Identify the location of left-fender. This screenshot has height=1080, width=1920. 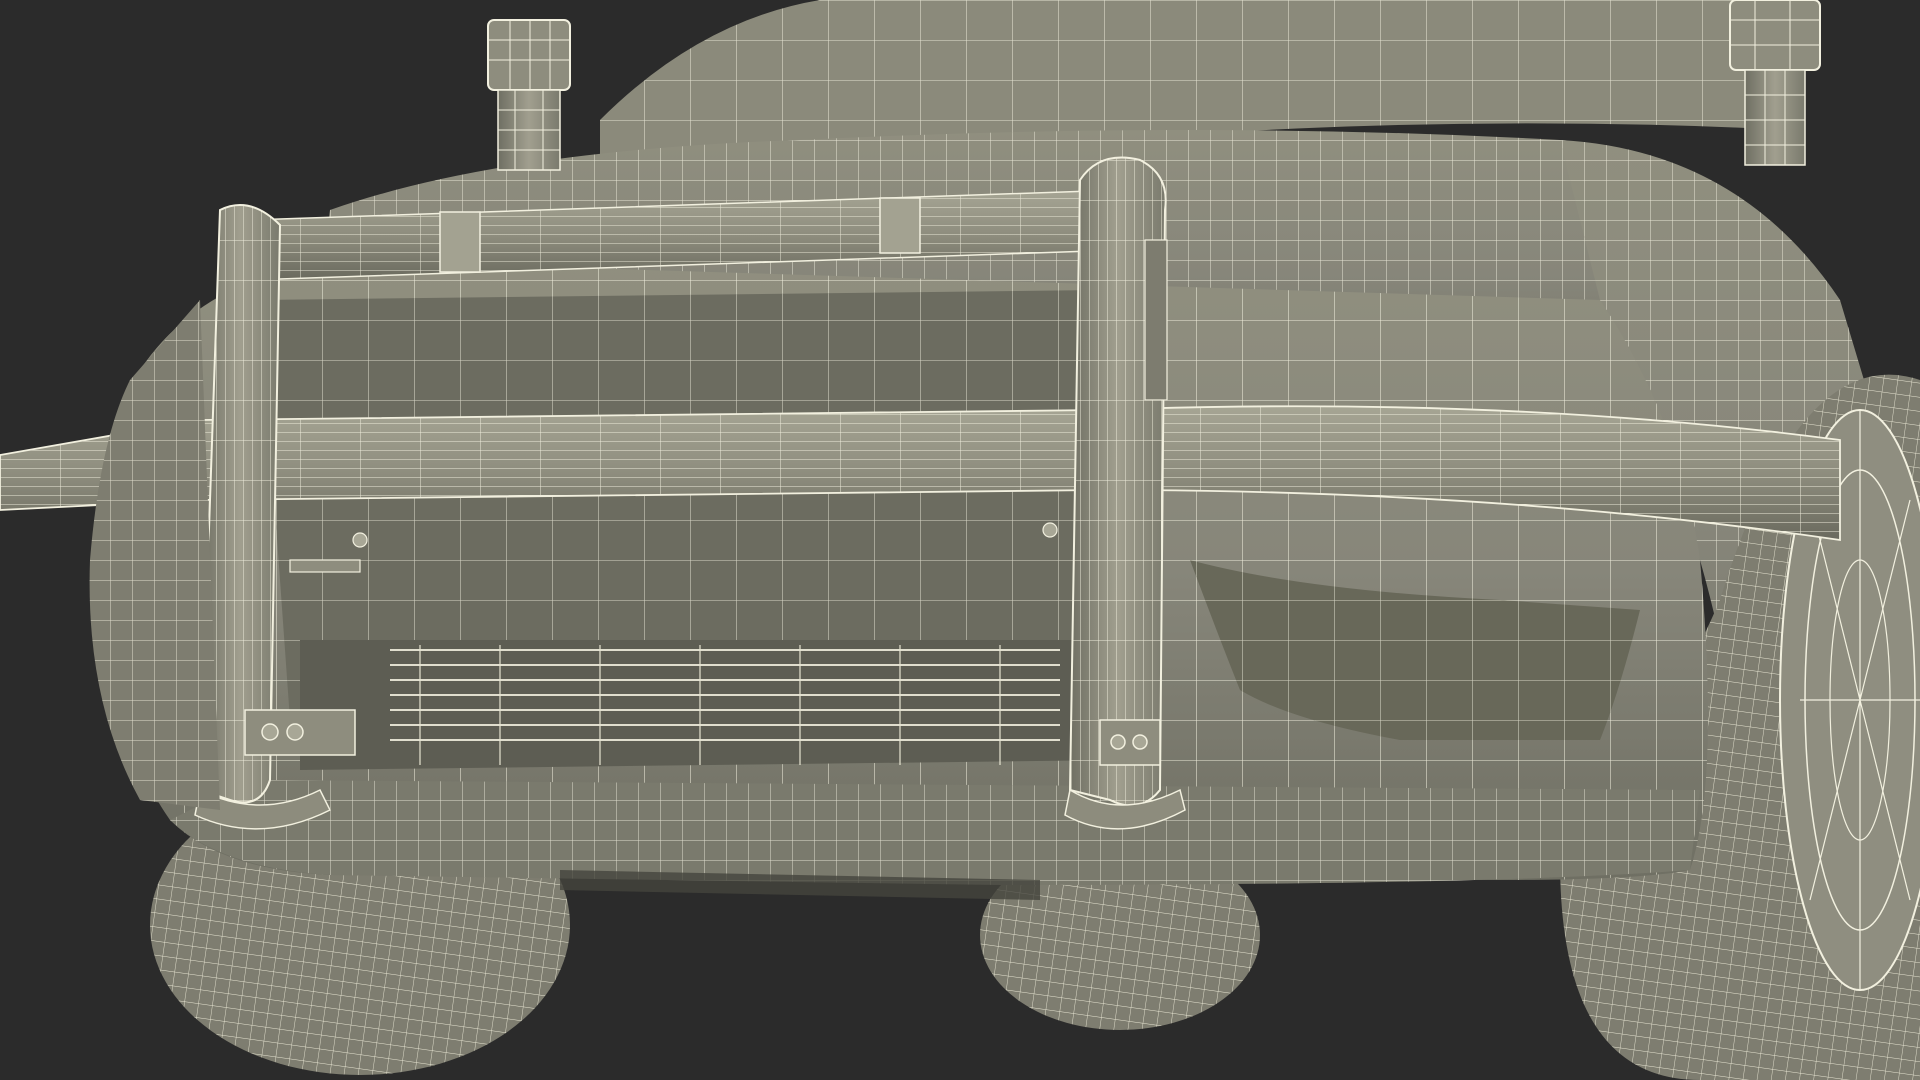
(154, 555).